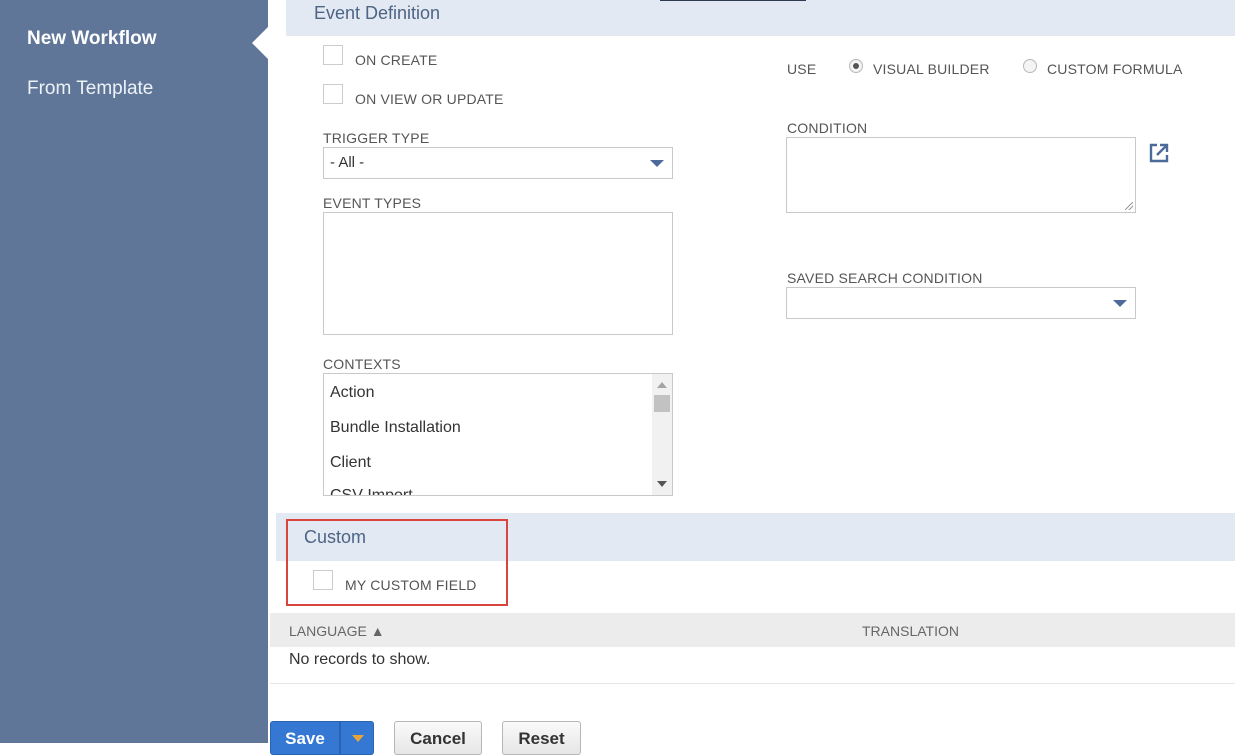  Describe the element at coordinates (961, 303) in the screenshot. I see `saved-search-select` at that location.